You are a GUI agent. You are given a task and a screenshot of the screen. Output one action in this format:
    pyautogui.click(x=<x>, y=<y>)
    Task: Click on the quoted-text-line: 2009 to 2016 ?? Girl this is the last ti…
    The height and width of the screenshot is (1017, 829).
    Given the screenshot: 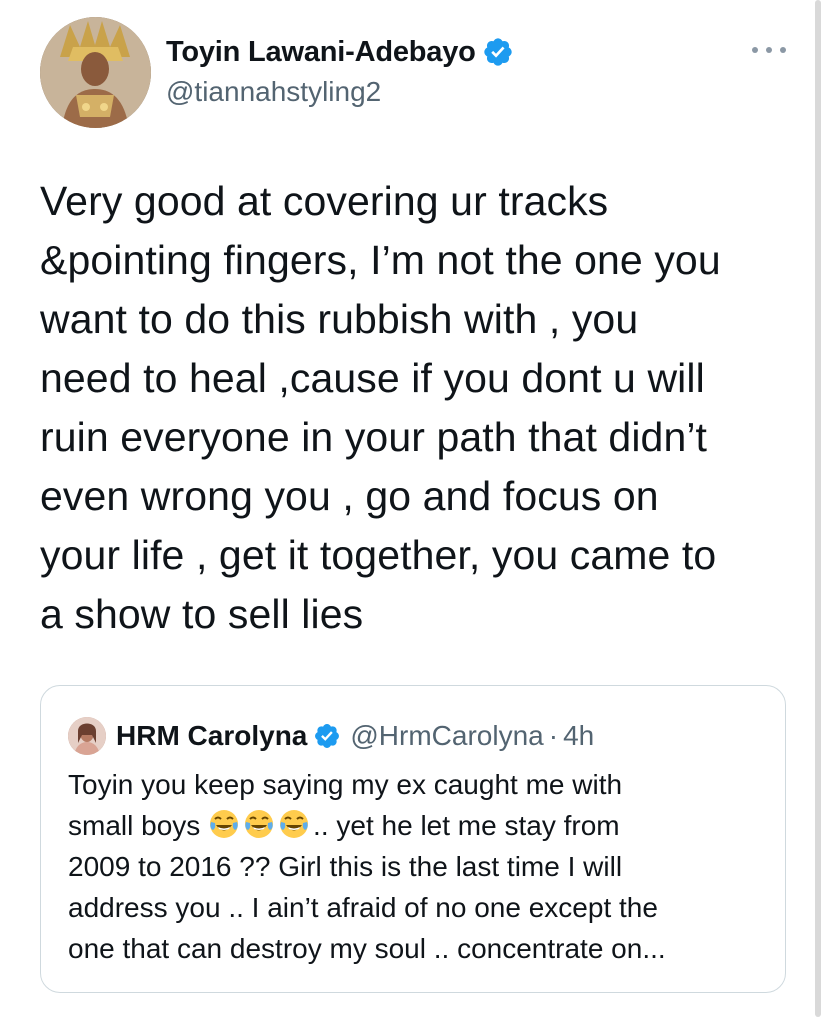 What is the action you would take?
    pyautogui.click(x=345, y=866)
    